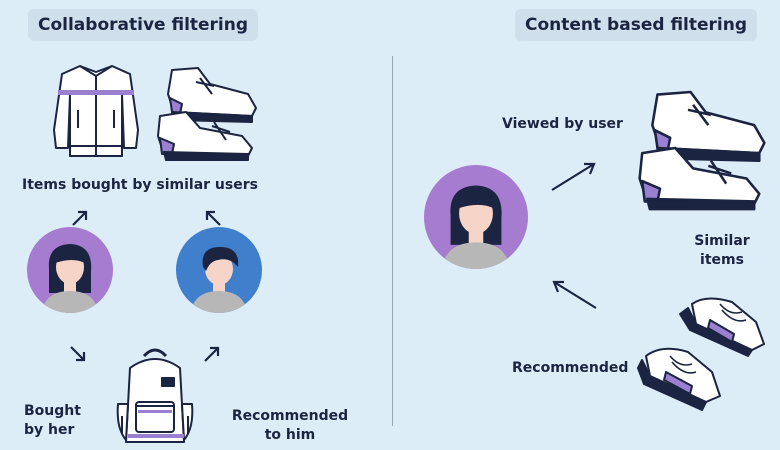 The width and height of the screenshot is (780, 450). Describe the element at coordinates (562, 124) in the screenshot. I see `viewed-by-user-label: Viewed by user` at that location.